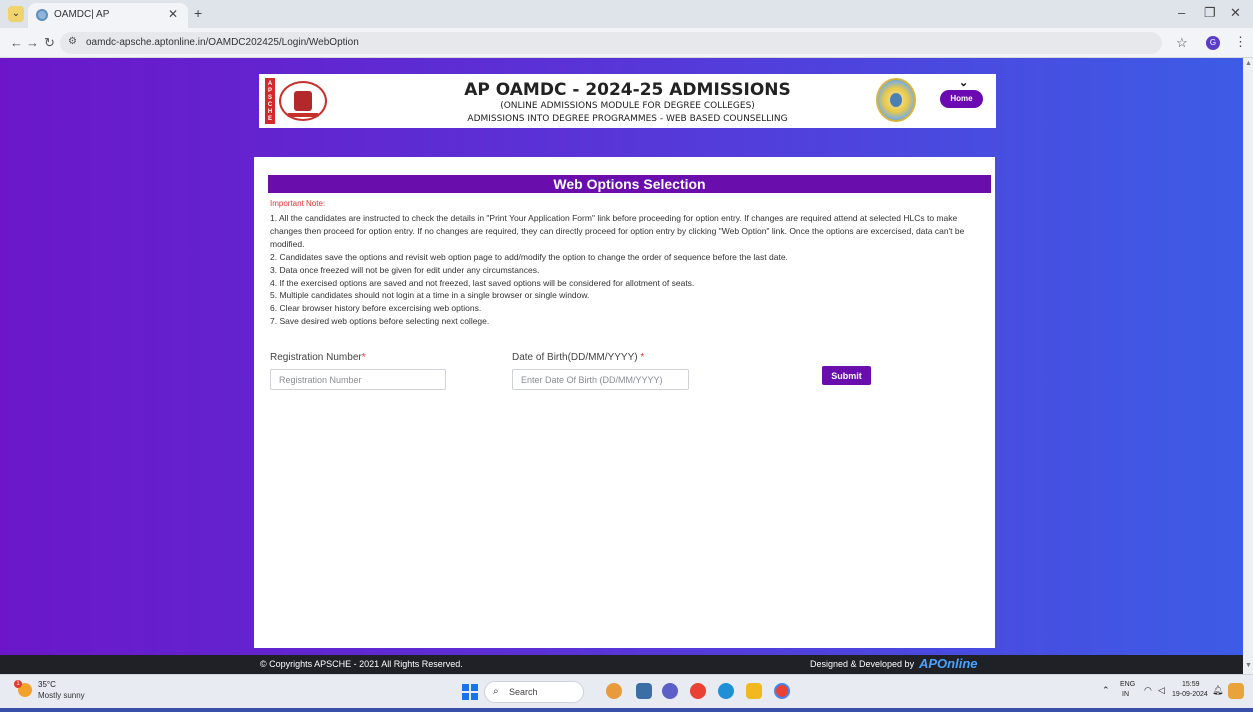  Describe the element at coordinates (1127, 684) in the screenshot. I see `language-indicator: ENG` at that location.